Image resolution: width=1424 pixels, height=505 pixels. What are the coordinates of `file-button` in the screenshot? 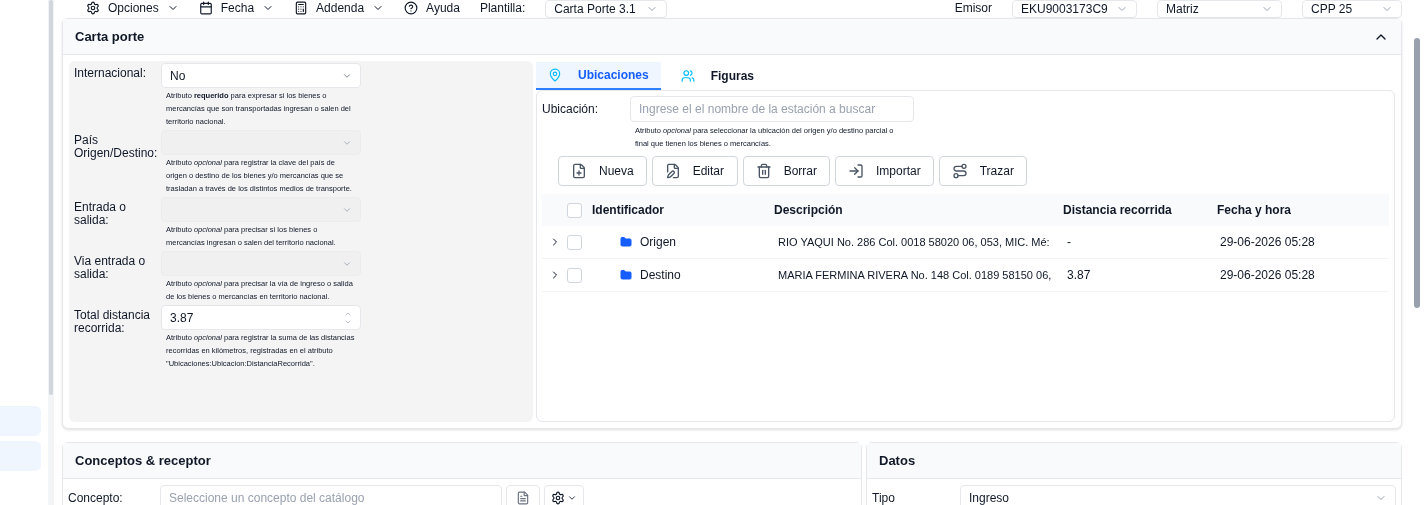 It's located at (523, 495).